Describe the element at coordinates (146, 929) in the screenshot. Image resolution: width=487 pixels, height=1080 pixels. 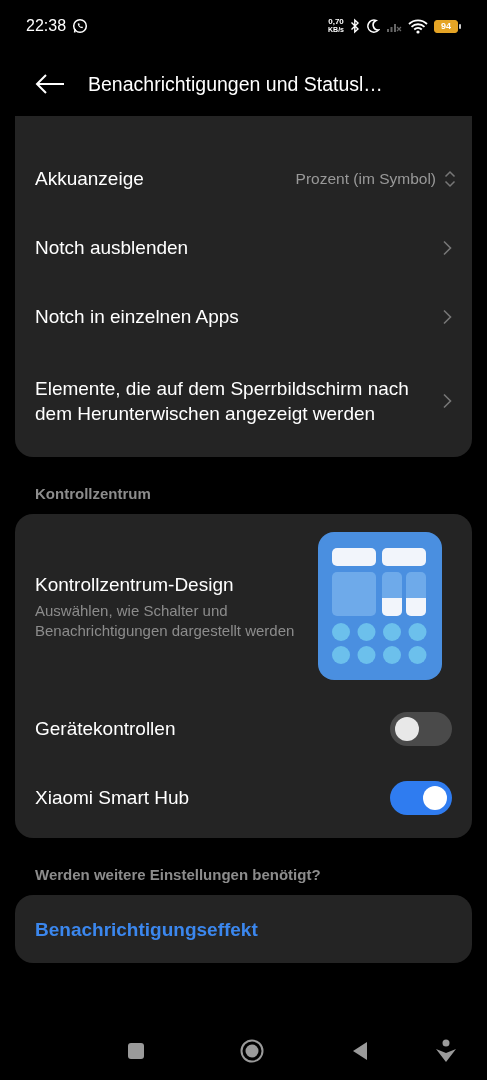
I see `setting-link: Benachrichtigungseffekt` at that location.